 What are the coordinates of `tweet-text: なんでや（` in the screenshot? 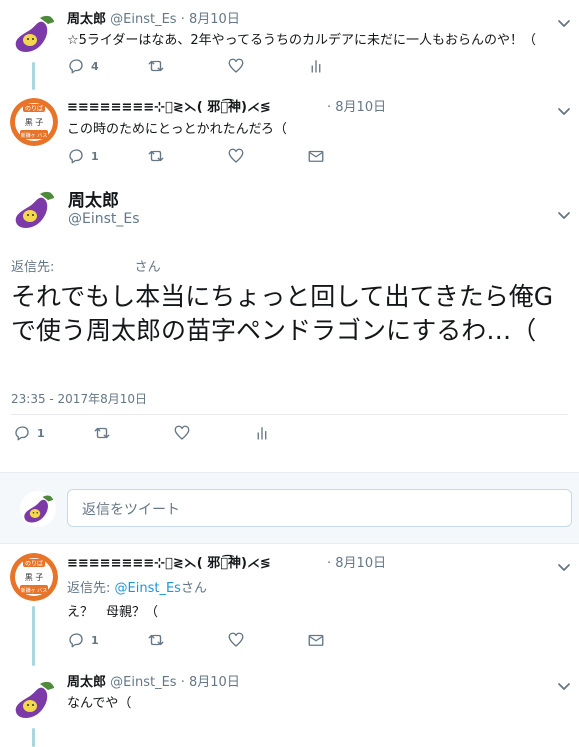 It's located at (99, 703).